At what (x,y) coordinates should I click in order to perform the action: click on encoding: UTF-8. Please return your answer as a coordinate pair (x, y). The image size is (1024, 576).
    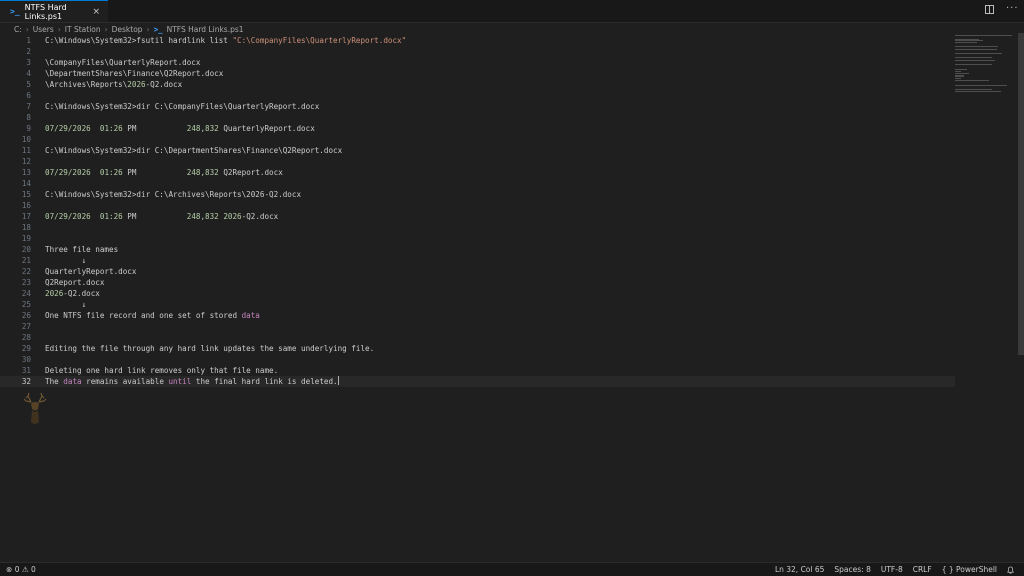
    Looking at the image, I should click on (892, 569).